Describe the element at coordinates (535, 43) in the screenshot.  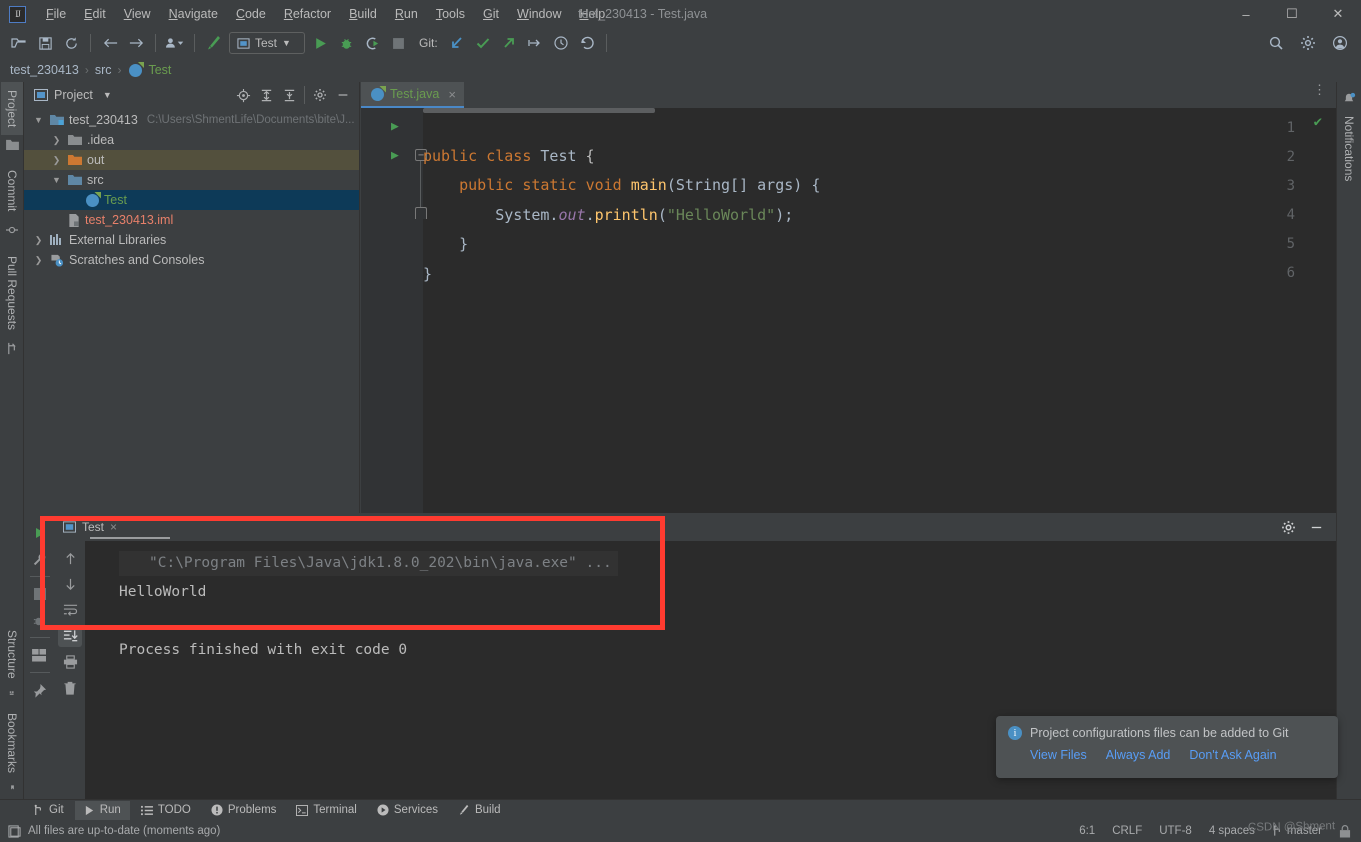
I see `git-branch-icon` at that location.